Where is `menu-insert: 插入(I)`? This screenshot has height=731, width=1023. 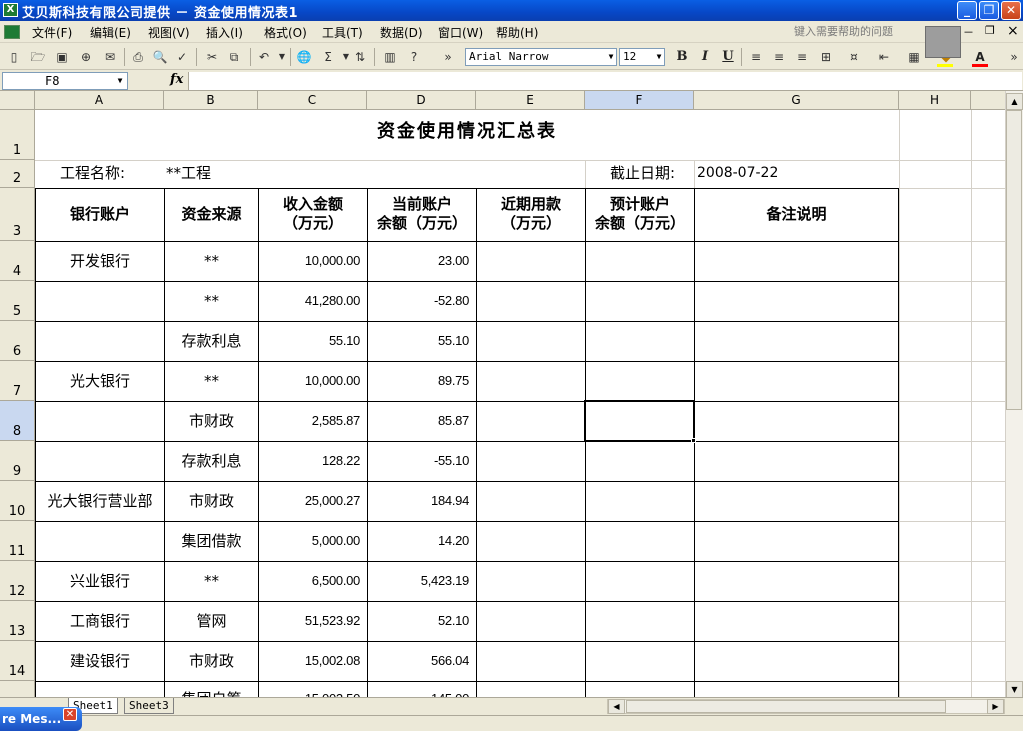 menu-insert: 插入(I) is located at coordinates (224, 32).